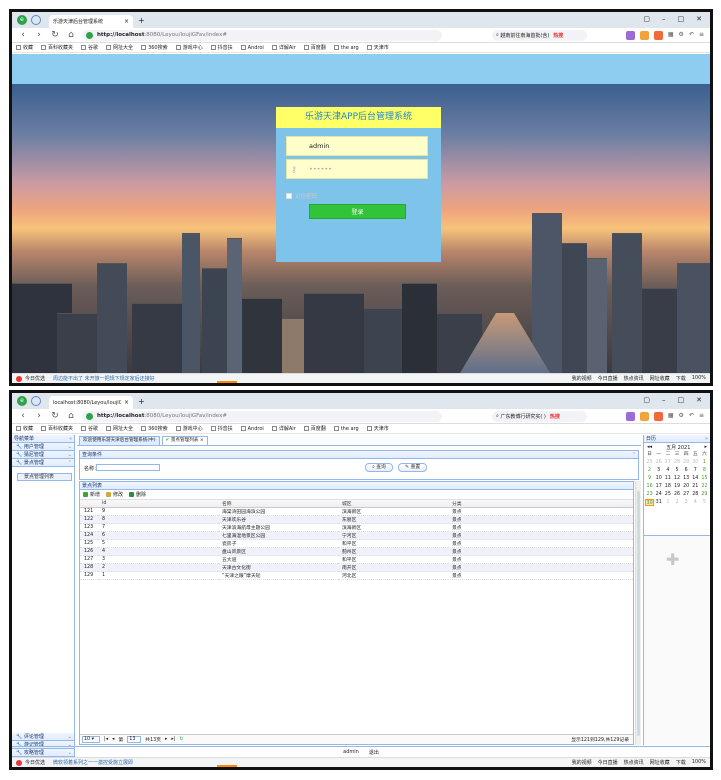  I want to click on calendar-day: 18, so click(667, 486).